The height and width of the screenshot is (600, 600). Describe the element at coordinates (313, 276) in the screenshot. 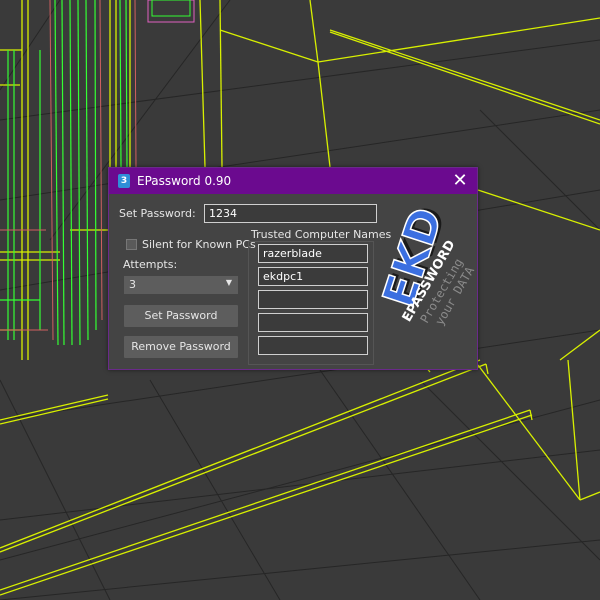

I see `trusted-name-input-2: ekdpc1` at that location.